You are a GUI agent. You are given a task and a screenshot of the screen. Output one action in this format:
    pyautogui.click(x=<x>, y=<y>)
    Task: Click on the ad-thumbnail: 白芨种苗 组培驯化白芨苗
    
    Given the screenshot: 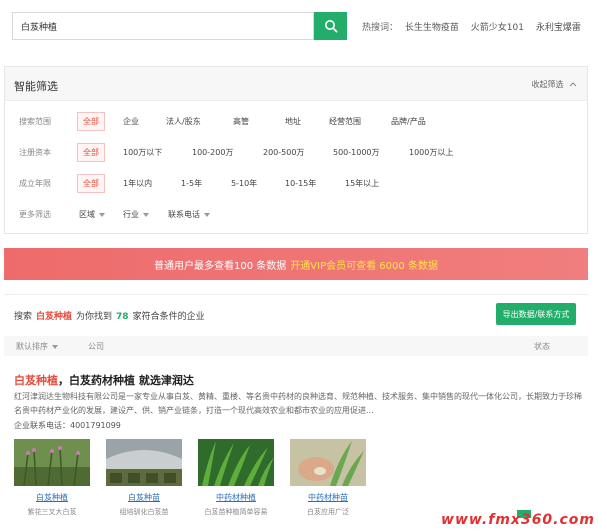 What is the action you would take?
    pyautogui.click(x=144, y=478)
    